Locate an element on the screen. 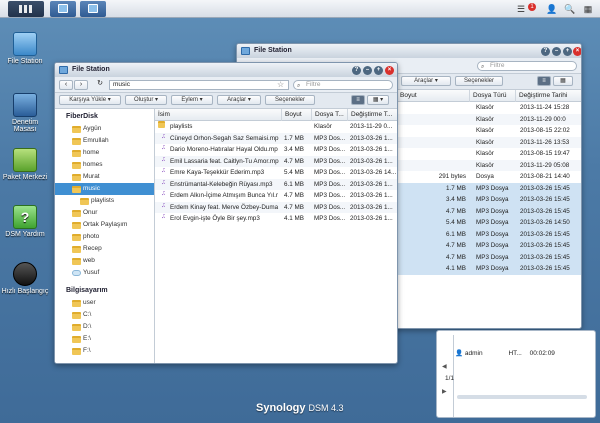 The image size is (600, 423). user-icon: 👤 is located at coordinates (552, 9).